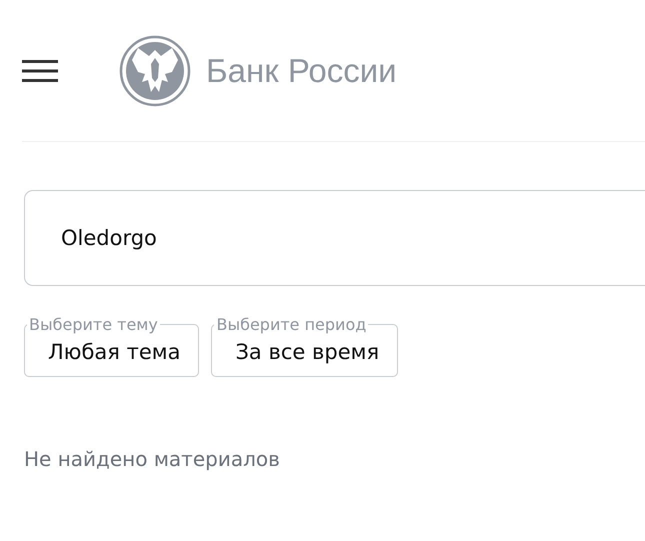  Describe the element at coordinates (155, 71) in the screenshot. I see `eagle-emblem-icon` at that location.